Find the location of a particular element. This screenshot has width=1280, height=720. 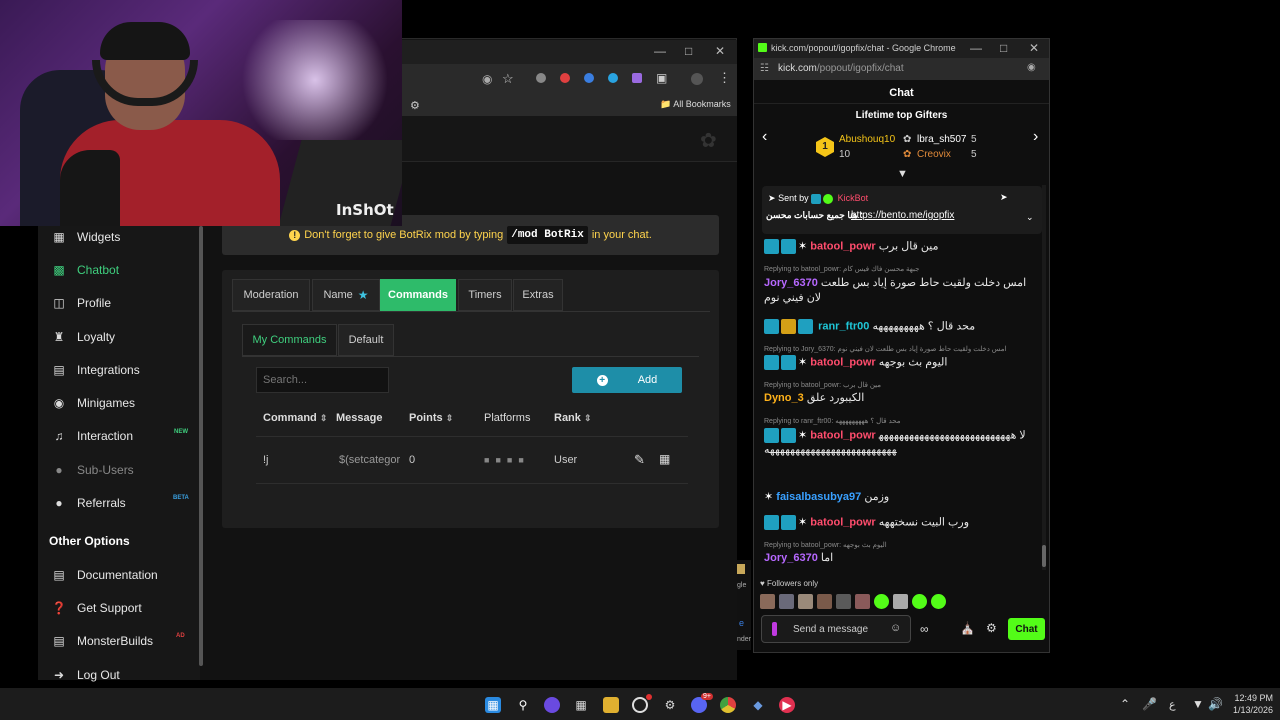

reply-reference: Replying to batool_powr: مين قال برب is located at coordinates (822, 385).